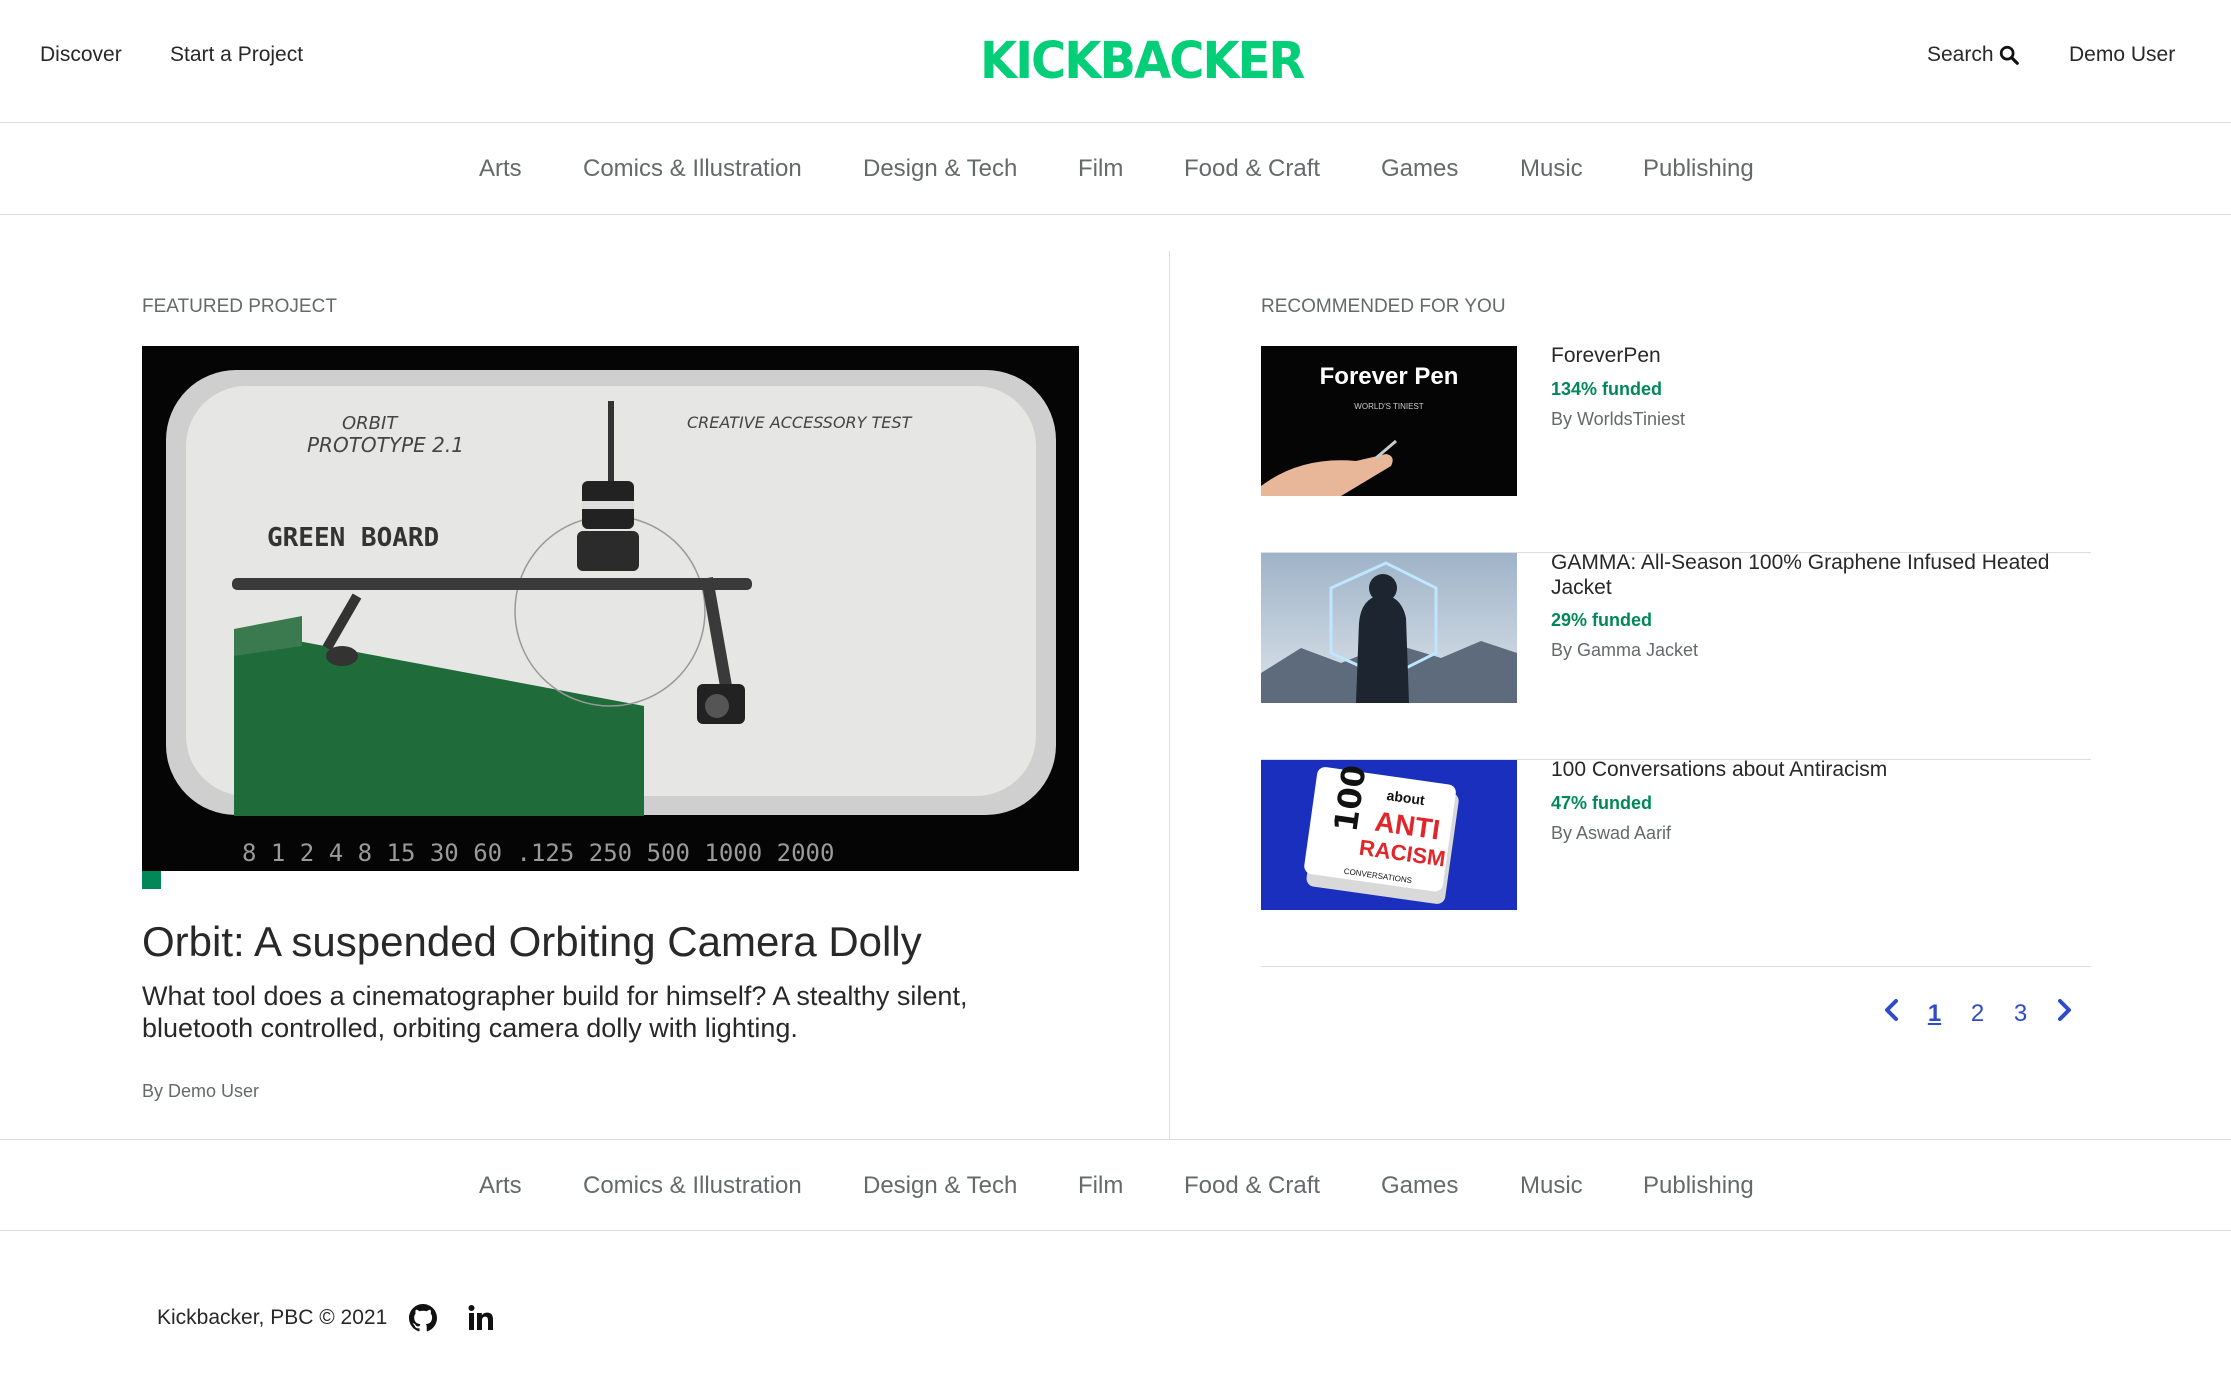  I want to click on chevron-left-icon, so click(1891, 1010).